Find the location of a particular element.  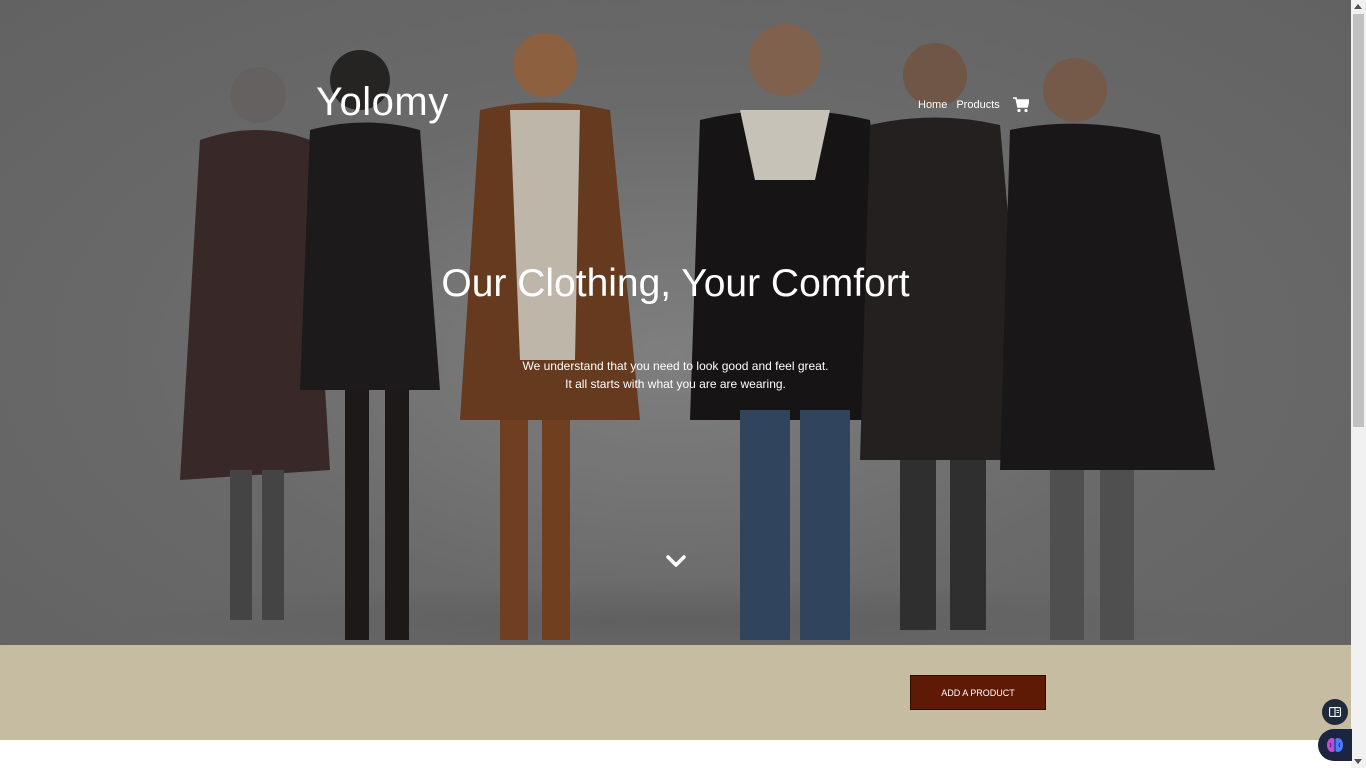

main-nav: Home Products is located at coordinates (973, 105).